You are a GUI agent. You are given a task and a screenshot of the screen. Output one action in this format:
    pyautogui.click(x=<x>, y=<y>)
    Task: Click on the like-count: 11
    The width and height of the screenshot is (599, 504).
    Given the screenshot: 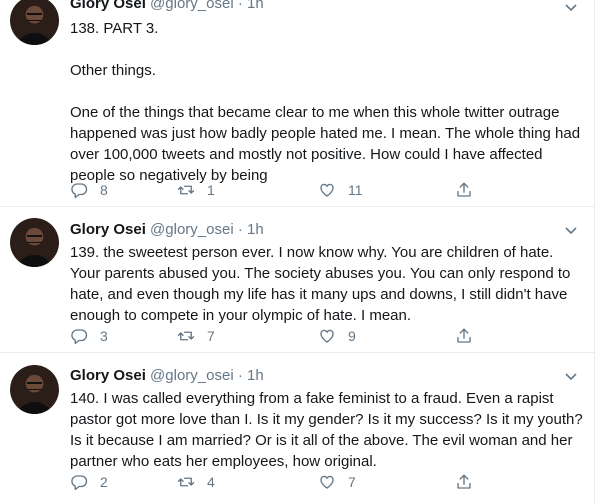 What is the action you would take?
    pyautogui.click(x=355, y=190)
    